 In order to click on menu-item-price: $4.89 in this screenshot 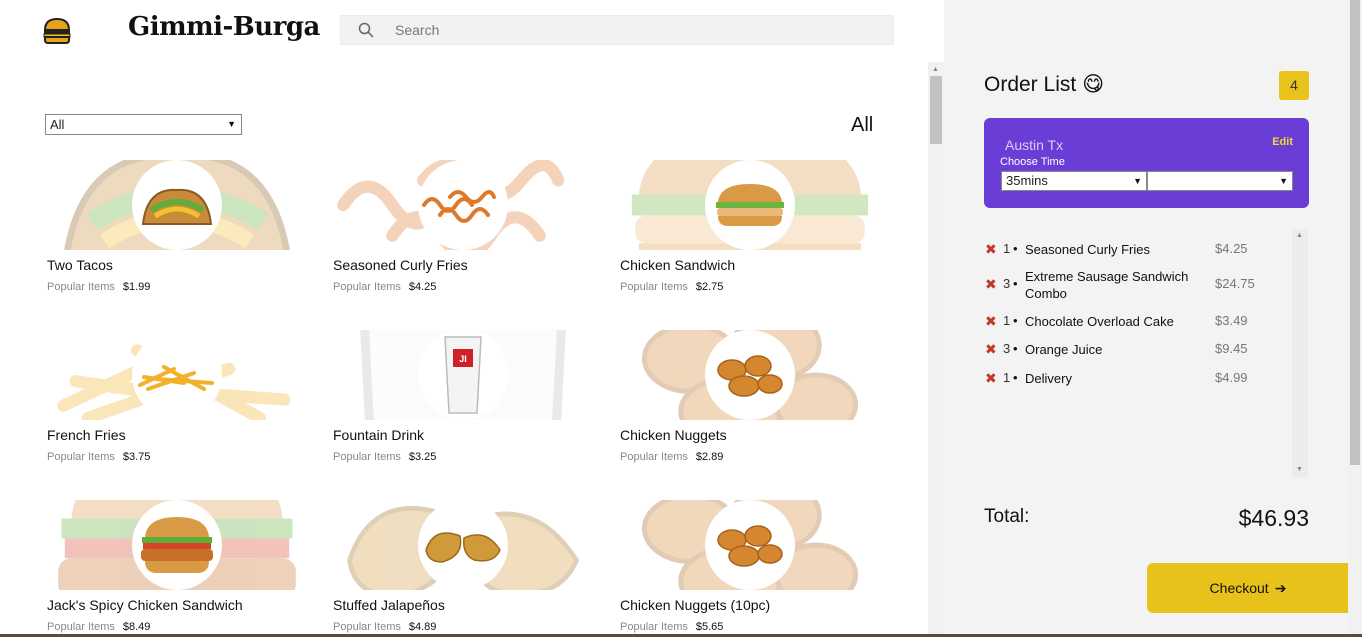, I will do `click(422, 627)`.